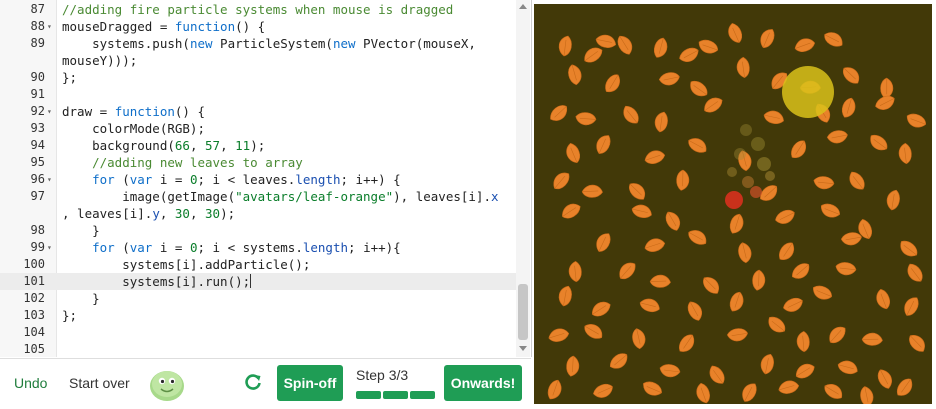 The image size is (936, 409). What do you see at coordinates (228, 213) in the screenshot?
I see `code-token: );` at bounding box center [228, 213].